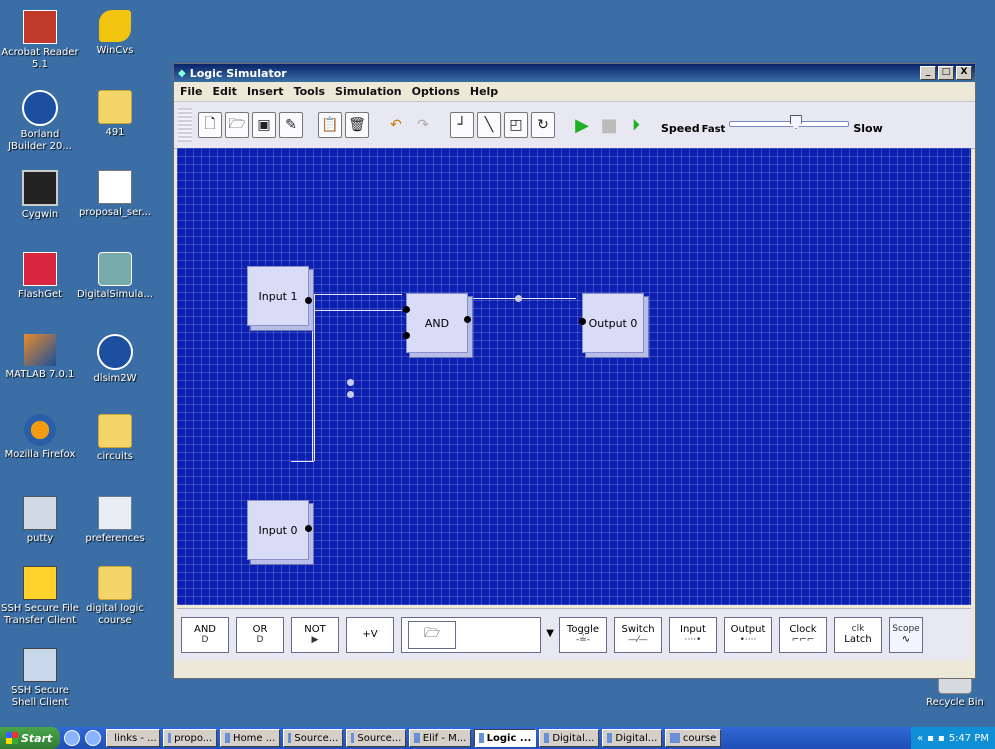 This screenshot has height=749, width=995. What do you see at coordinates (185, 125) in the screenshot?
I see `toolbar-grip` at bounding box center [185, 125].